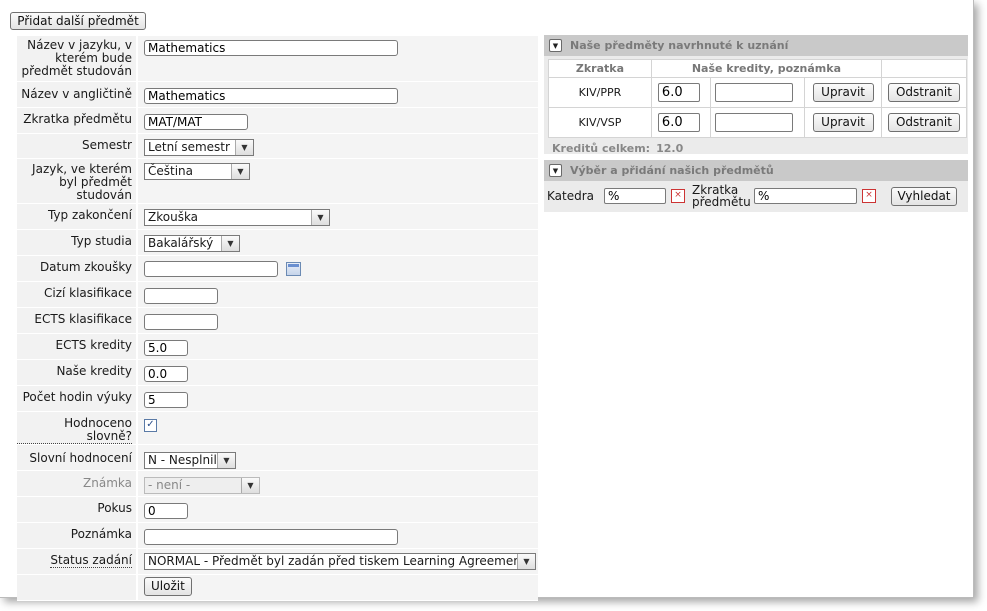  Describe the element at coordinates (77, 535) in the screenshot. I see `note-label: Poznámka` at that location.